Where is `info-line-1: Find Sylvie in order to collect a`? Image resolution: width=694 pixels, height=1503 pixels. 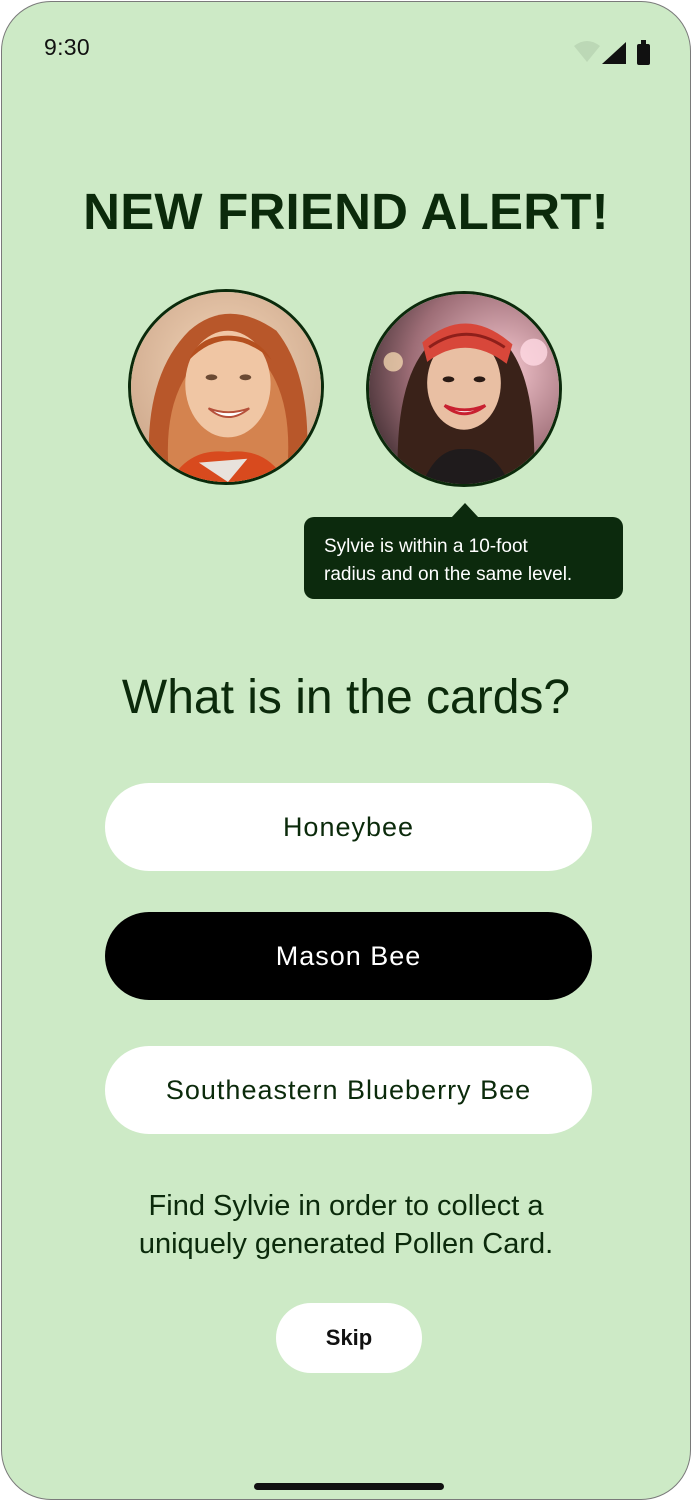
info-line-1: Find Sylvie in order to collect a is located at coordinates (346, 1206).